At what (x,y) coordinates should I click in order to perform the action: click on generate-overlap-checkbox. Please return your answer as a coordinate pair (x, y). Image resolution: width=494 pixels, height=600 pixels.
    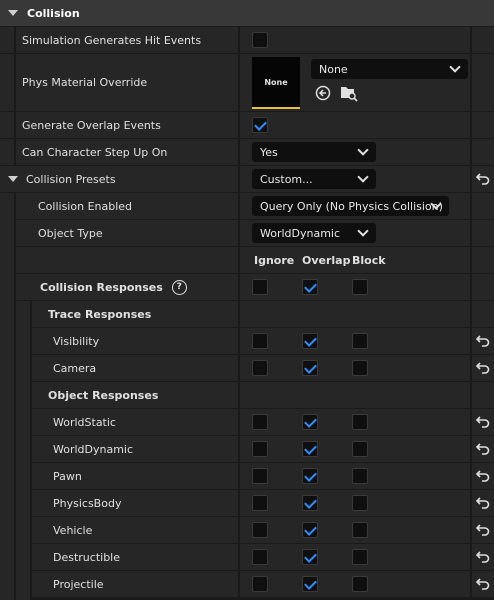
    Looking at the image, I should click on (260, 125).